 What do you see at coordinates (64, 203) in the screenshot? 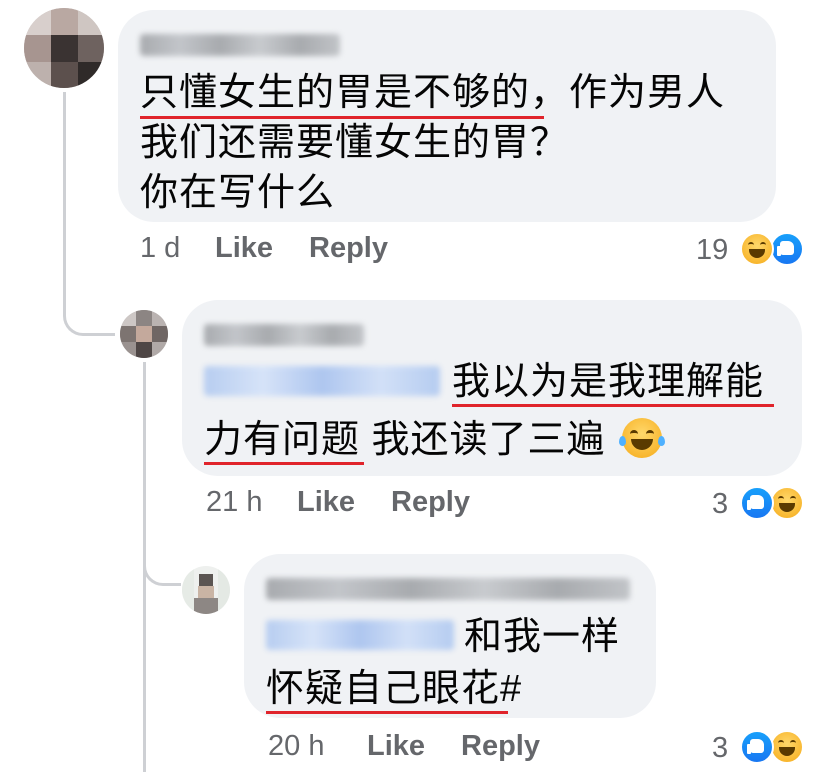
I see `thread-line-main` at bounding box center [64, 203].